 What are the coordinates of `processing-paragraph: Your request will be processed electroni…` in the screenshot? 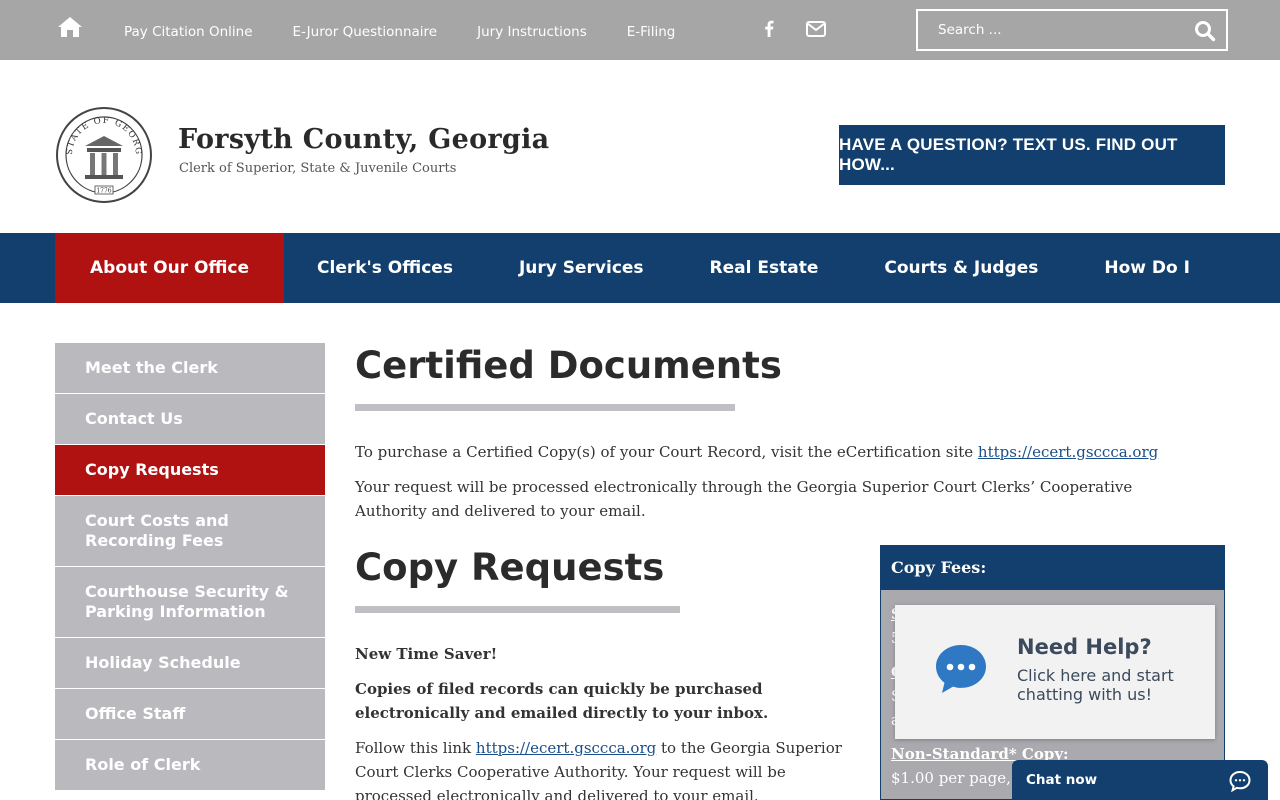 It's located at (744, 499).